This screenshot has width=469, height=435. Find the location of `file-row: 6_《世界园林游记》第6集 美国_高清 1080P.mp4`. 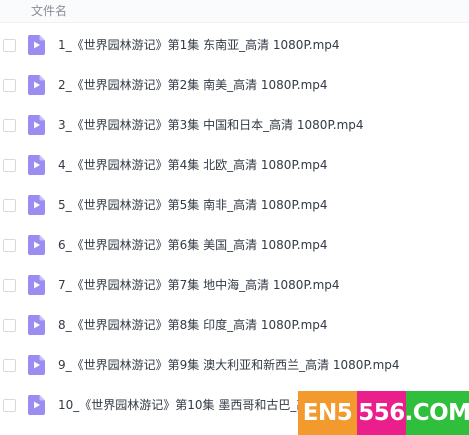

file-row: 6_《世界园林游记》第6集 美国_高清 1080P.mp4 is located at coordinates (234, 247).